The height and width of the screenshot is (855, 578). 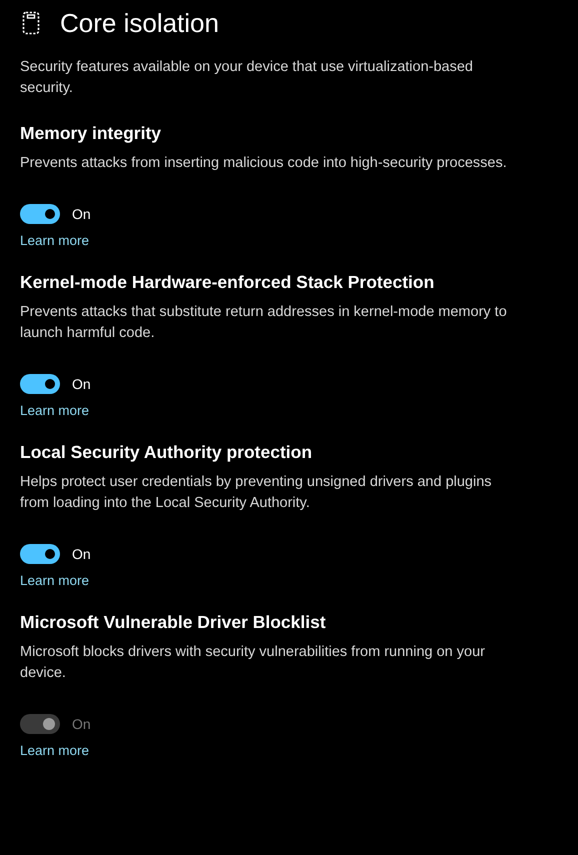 I want to click on chip-icon, so click(x=31, y=23).